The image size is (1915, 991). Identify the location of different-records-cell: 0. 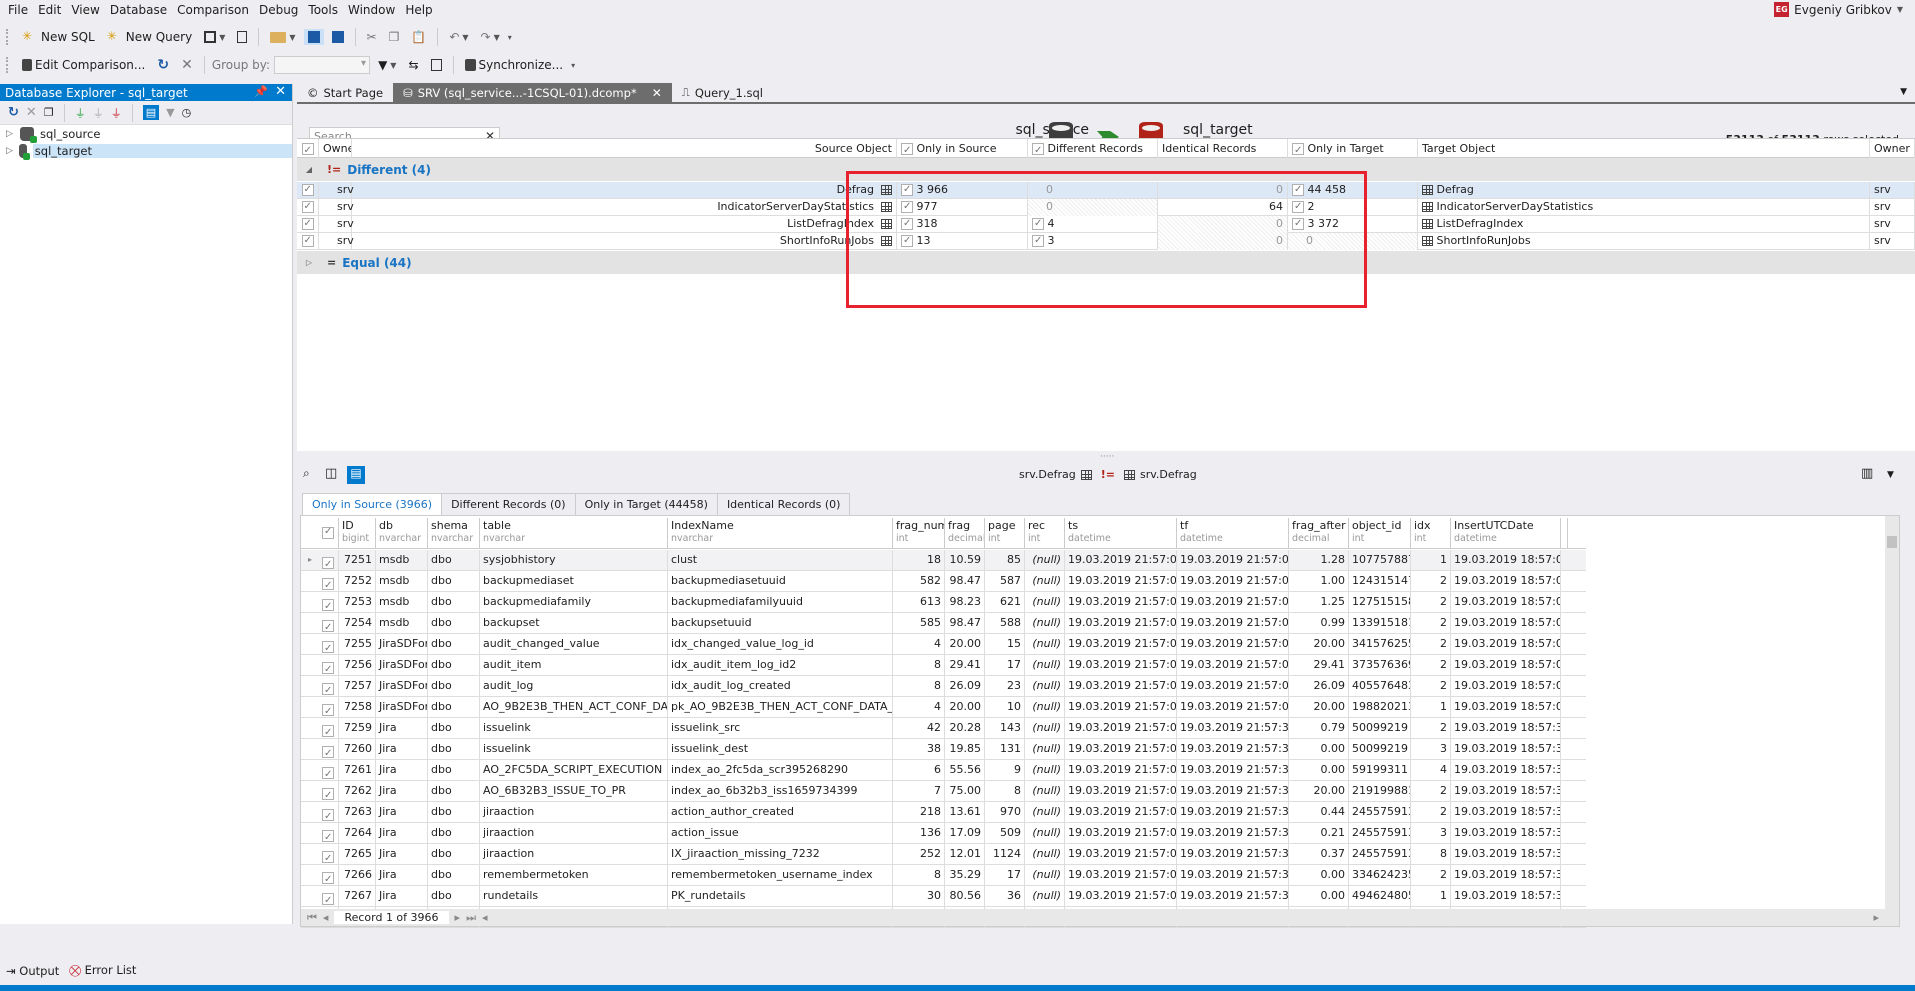
(1093, 207).